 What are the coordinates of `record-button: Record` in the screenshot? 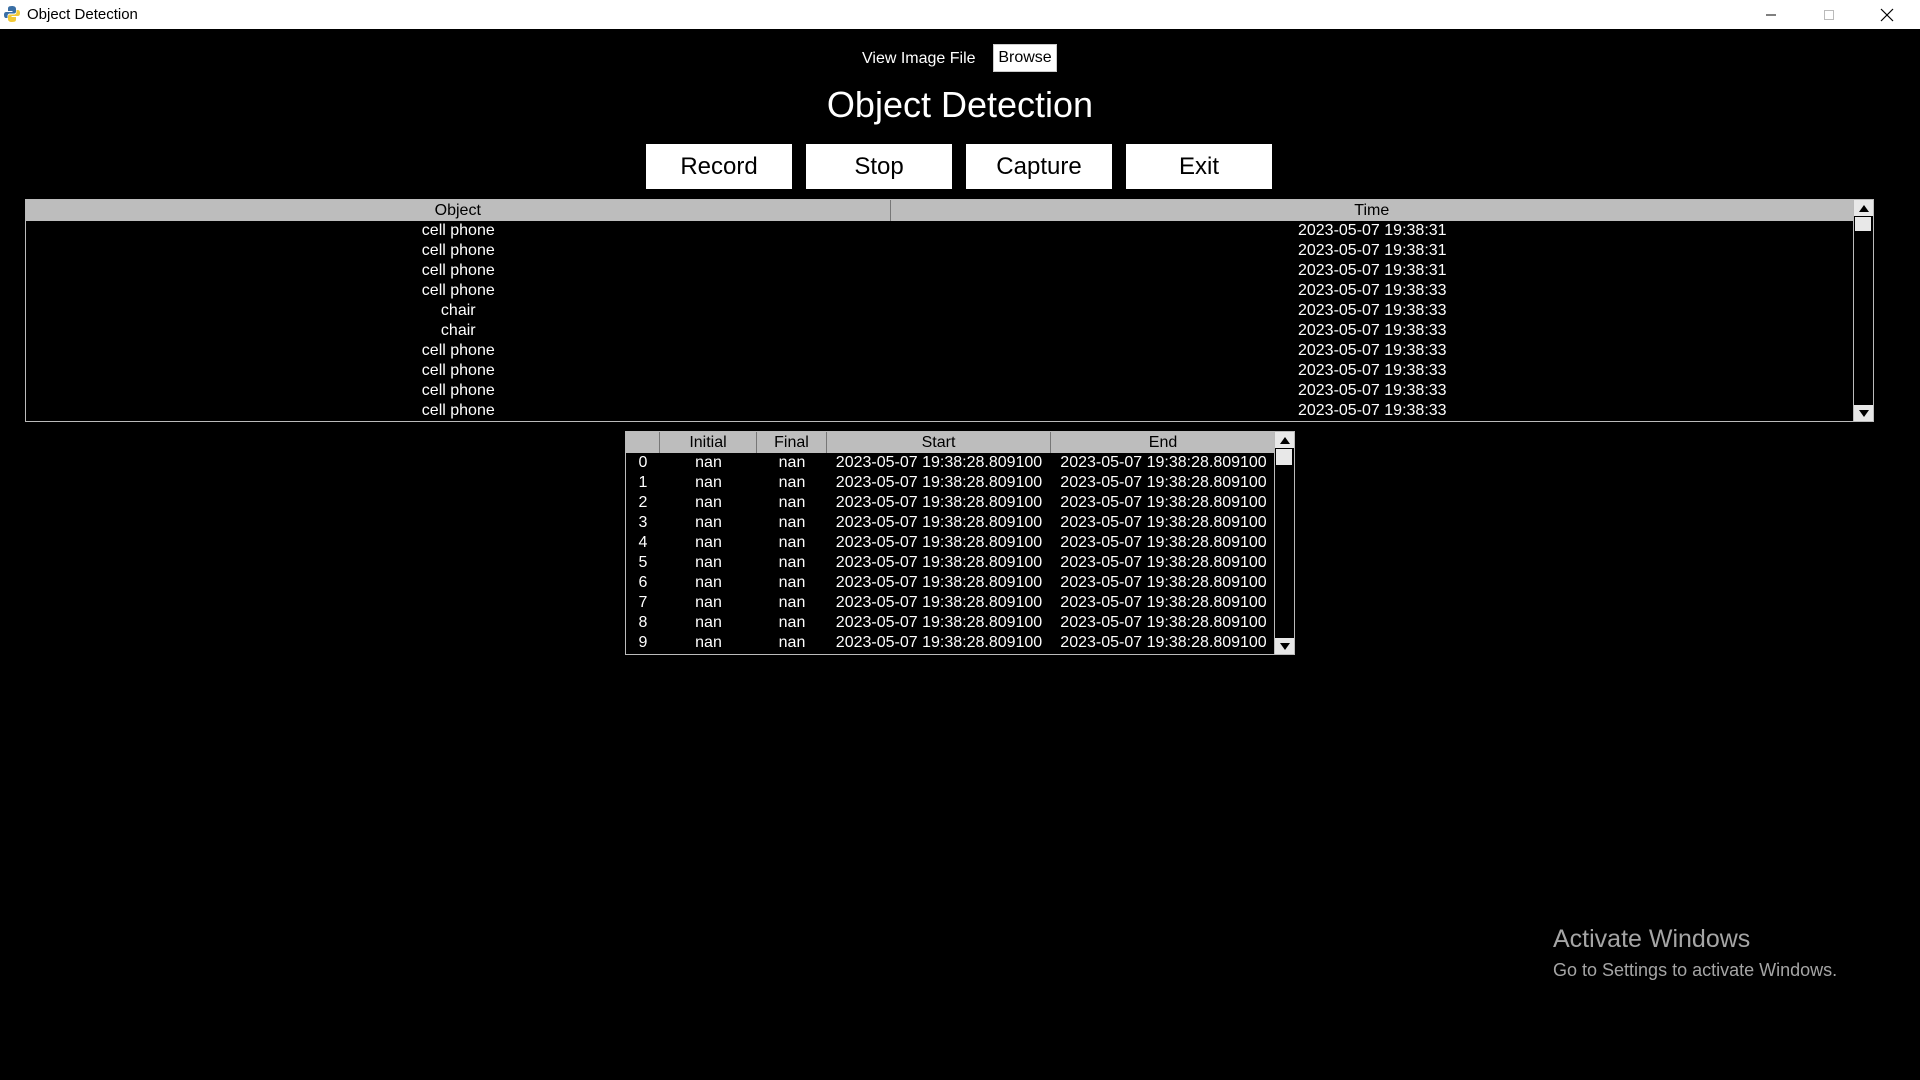 It's located at (719, 166).